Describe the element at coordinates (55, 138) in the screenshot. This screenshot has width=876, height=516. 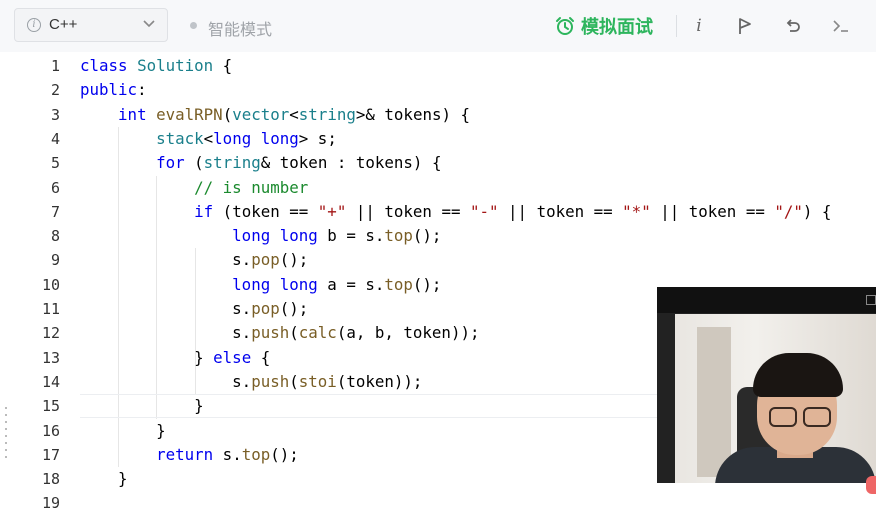
I see `line-number: 4` at that location.